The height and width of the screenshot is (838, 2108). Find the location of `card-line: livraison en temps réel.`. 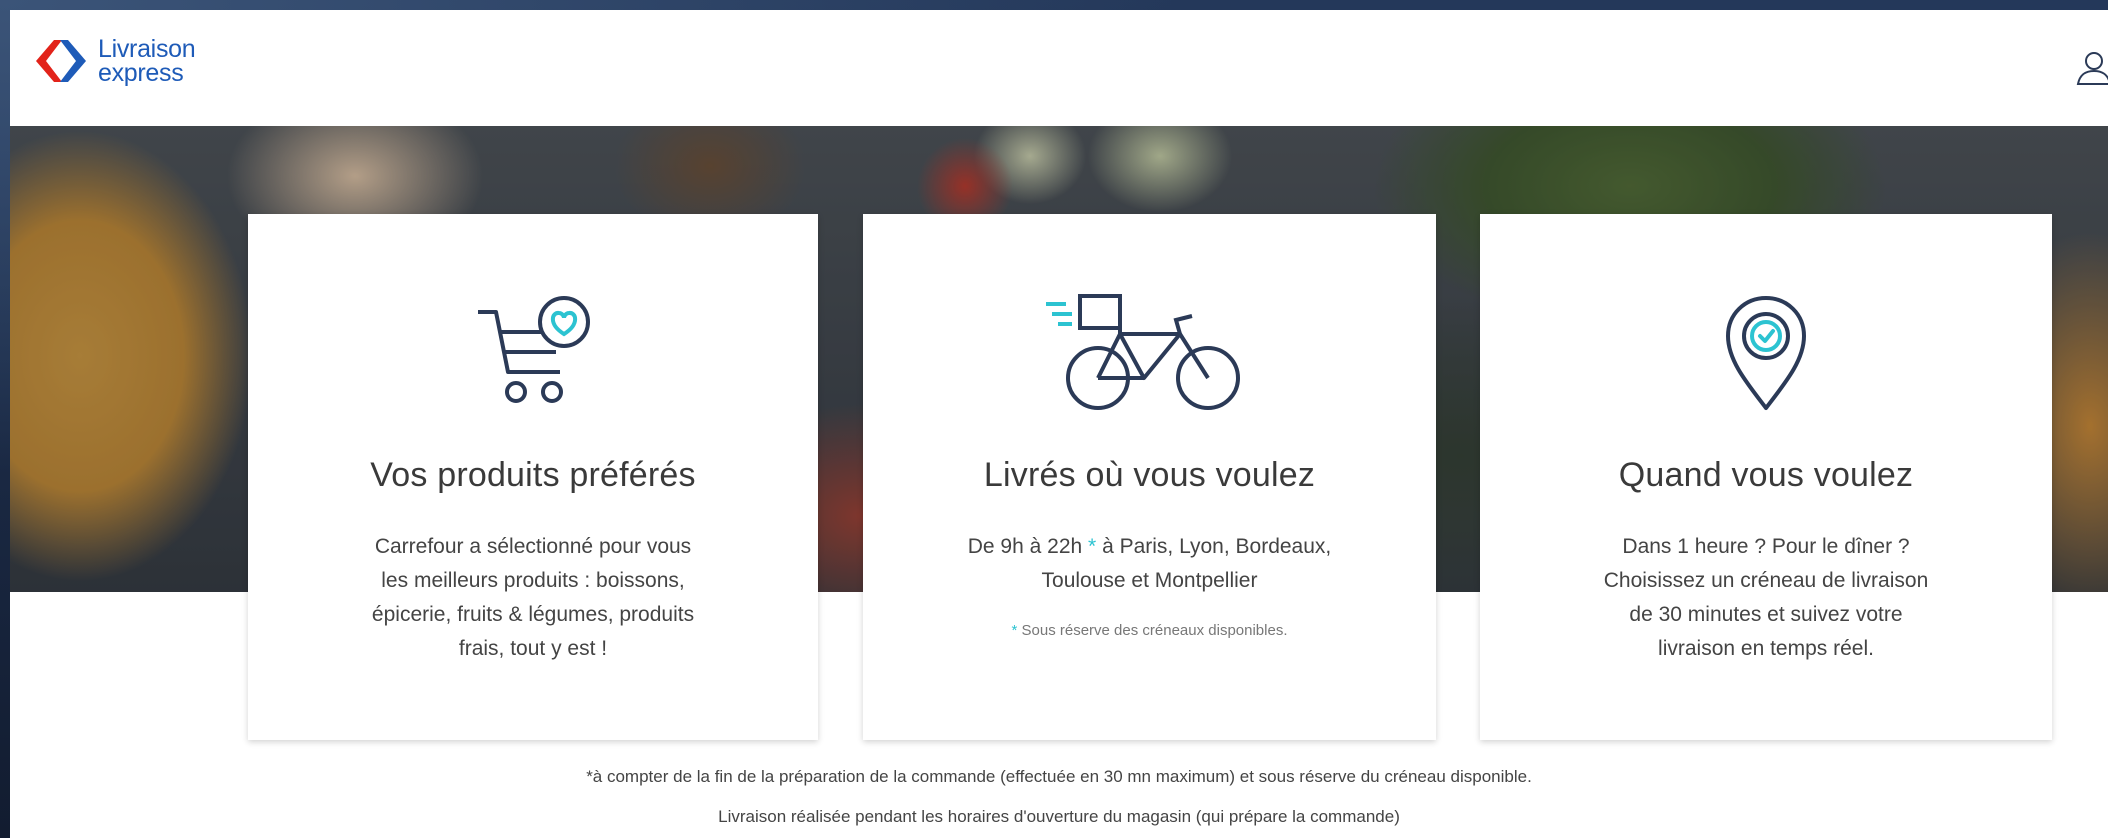

card-line: livraison en temps réel. is located at coordinates (1766, 648).